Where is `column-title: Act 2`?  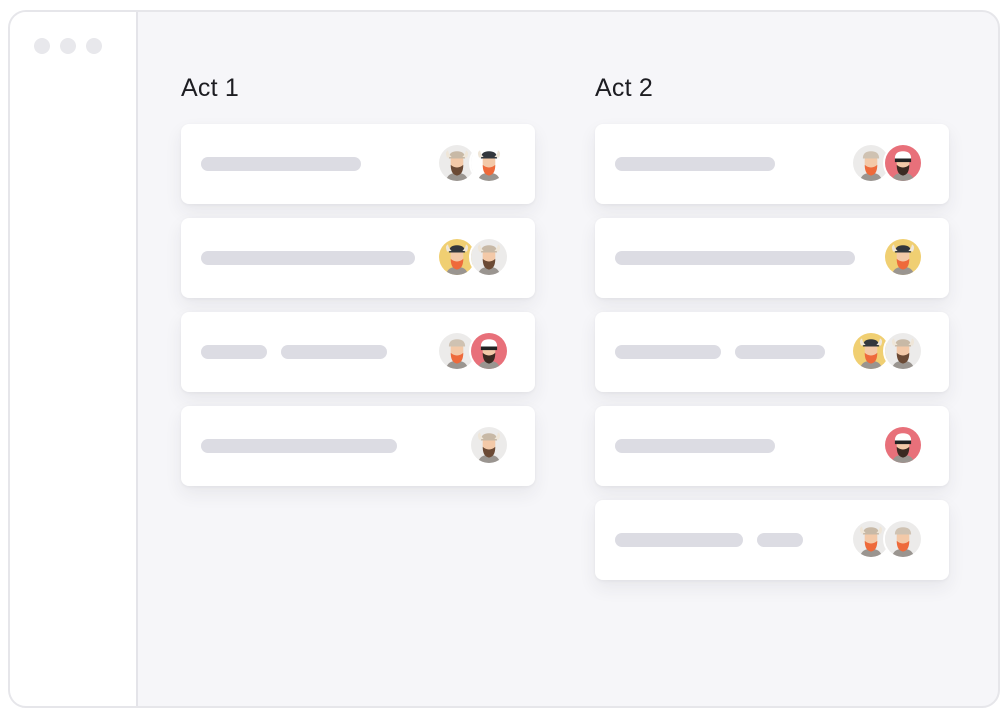 column-title: Act 2 is located at coordinates (624, 88).